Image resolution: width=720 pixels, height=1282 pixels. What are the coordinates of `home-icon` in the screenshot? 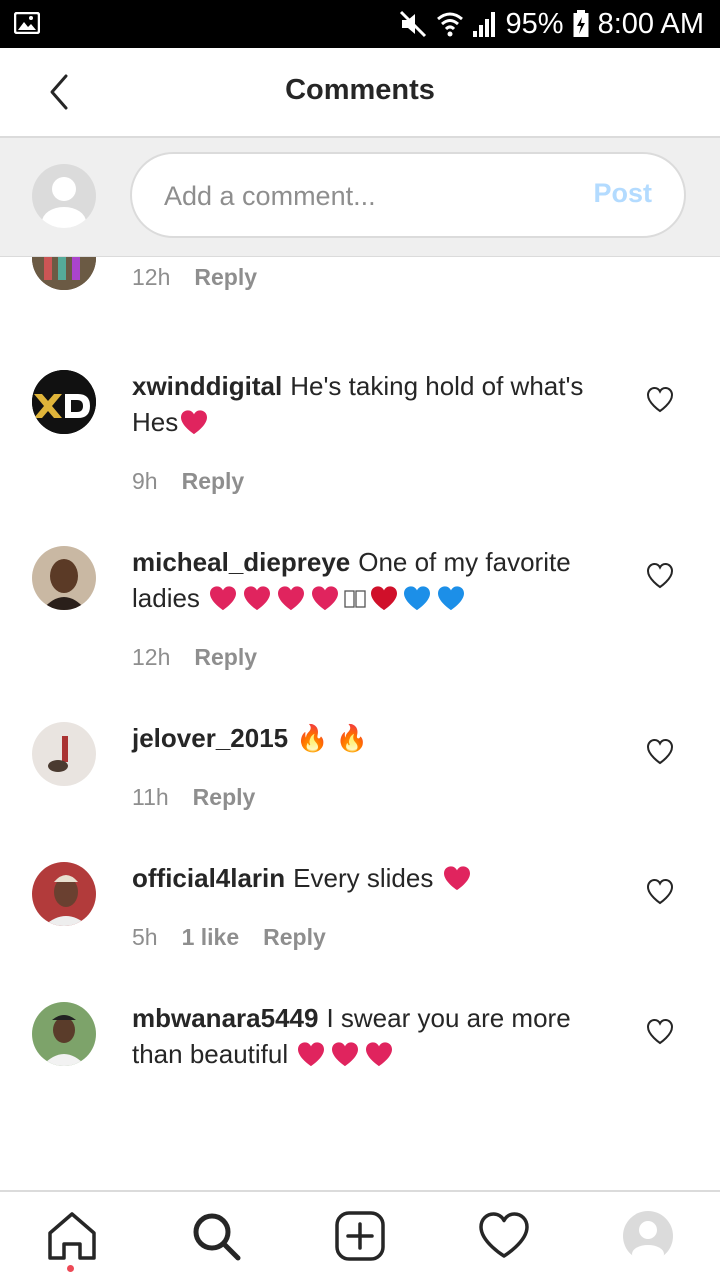 It's located at (72, 1236).